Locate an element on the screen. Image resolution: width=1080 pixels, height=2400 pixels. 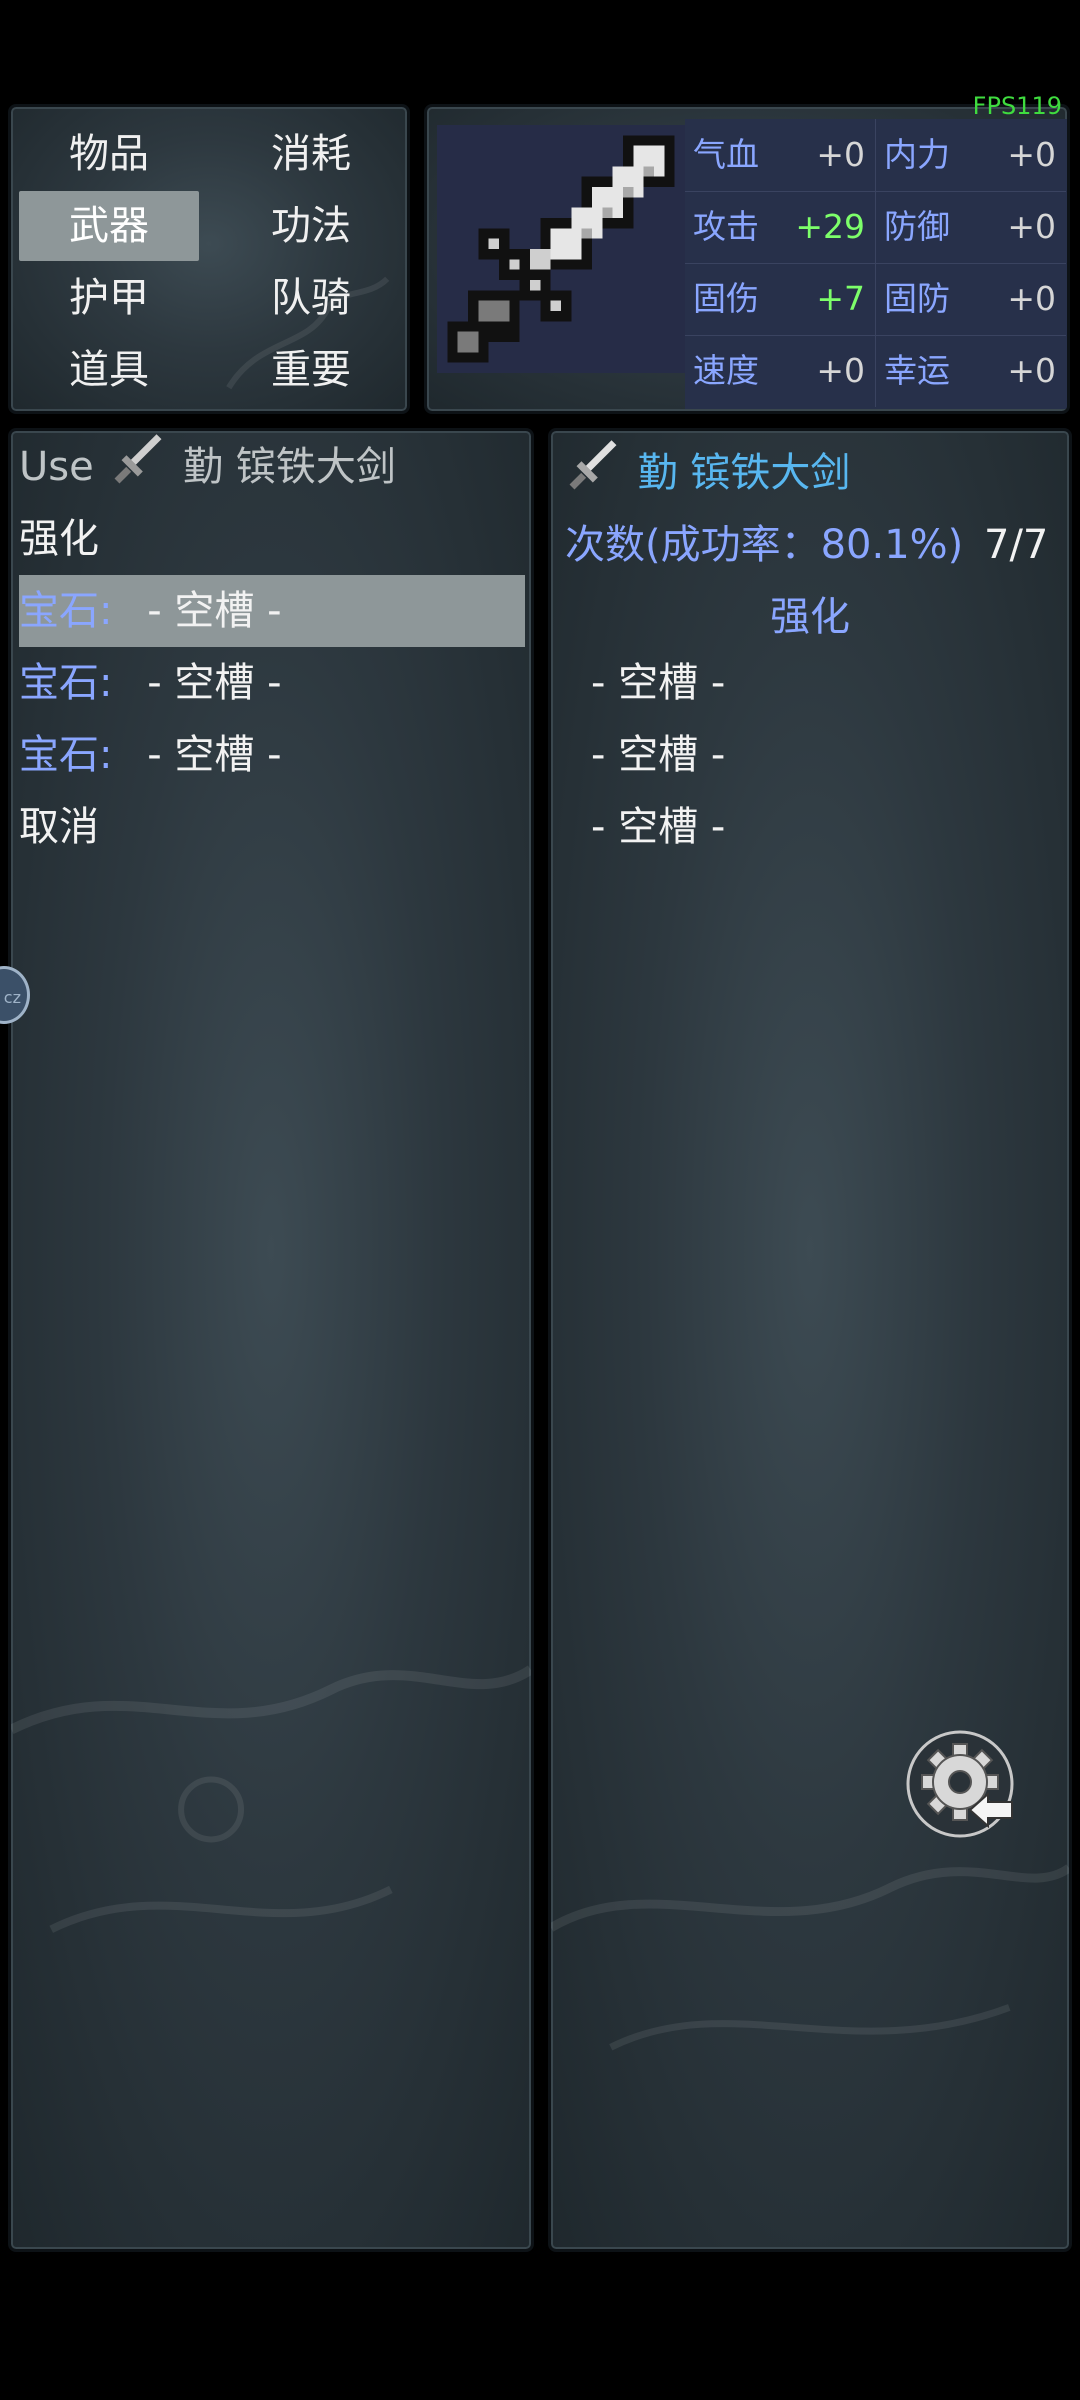
use-label: Use is located at coordinates (56, 467).